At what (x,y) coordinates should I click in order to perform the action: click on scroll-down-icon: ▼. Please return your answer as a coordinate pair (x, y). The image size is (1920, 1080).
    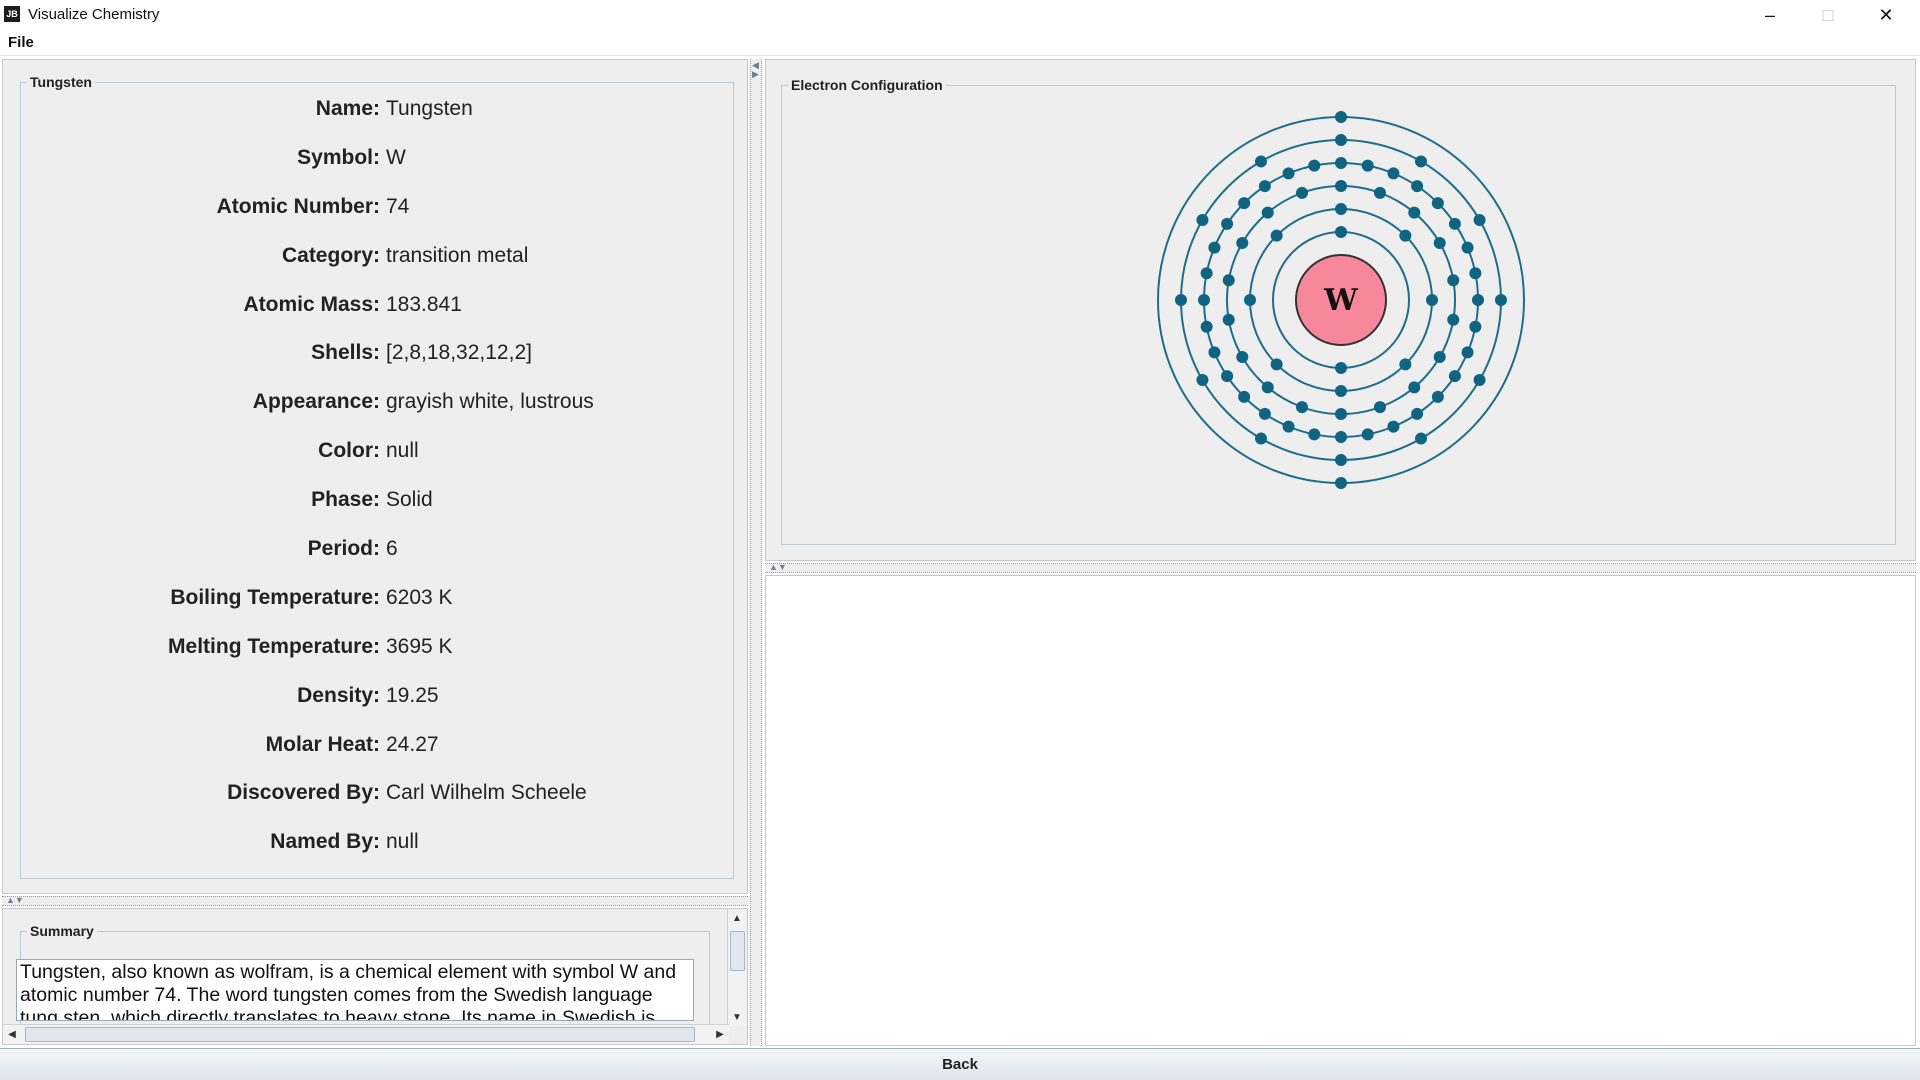
    Looking at the image, I should click on (737, 1017).